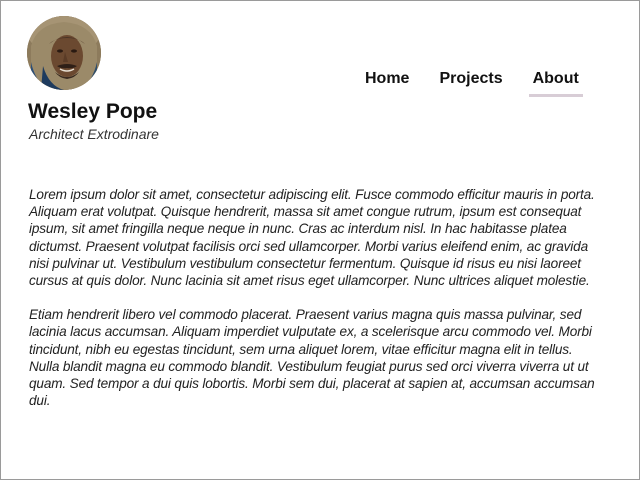 This screenshot has width=640, height=480. I want to click on profile-subtitle: Architect Extrodinare, so click(94, 134).